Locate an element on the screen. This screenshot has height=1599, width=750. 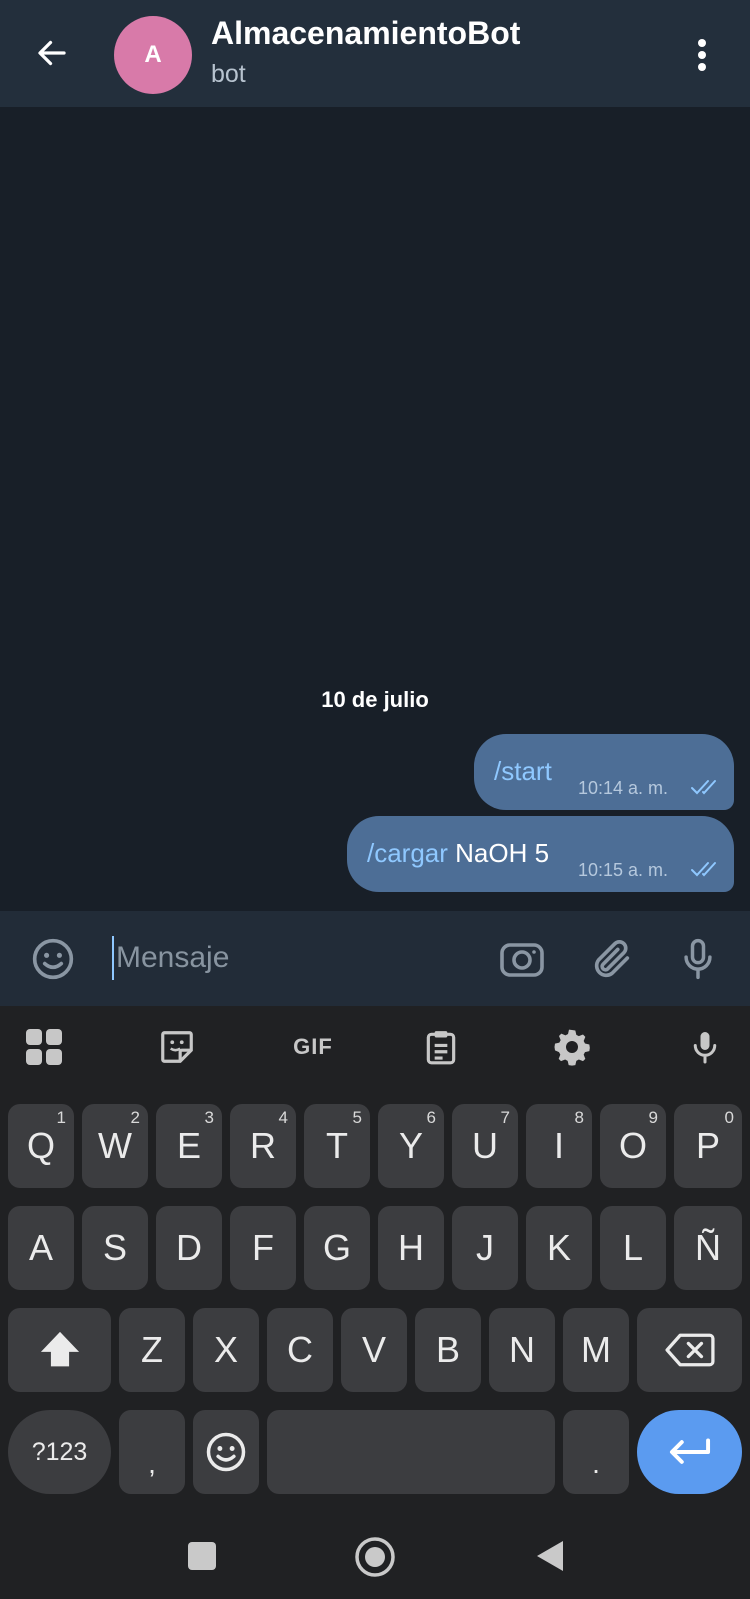
bot-command-link: /start is located at coordinates (523, 771).